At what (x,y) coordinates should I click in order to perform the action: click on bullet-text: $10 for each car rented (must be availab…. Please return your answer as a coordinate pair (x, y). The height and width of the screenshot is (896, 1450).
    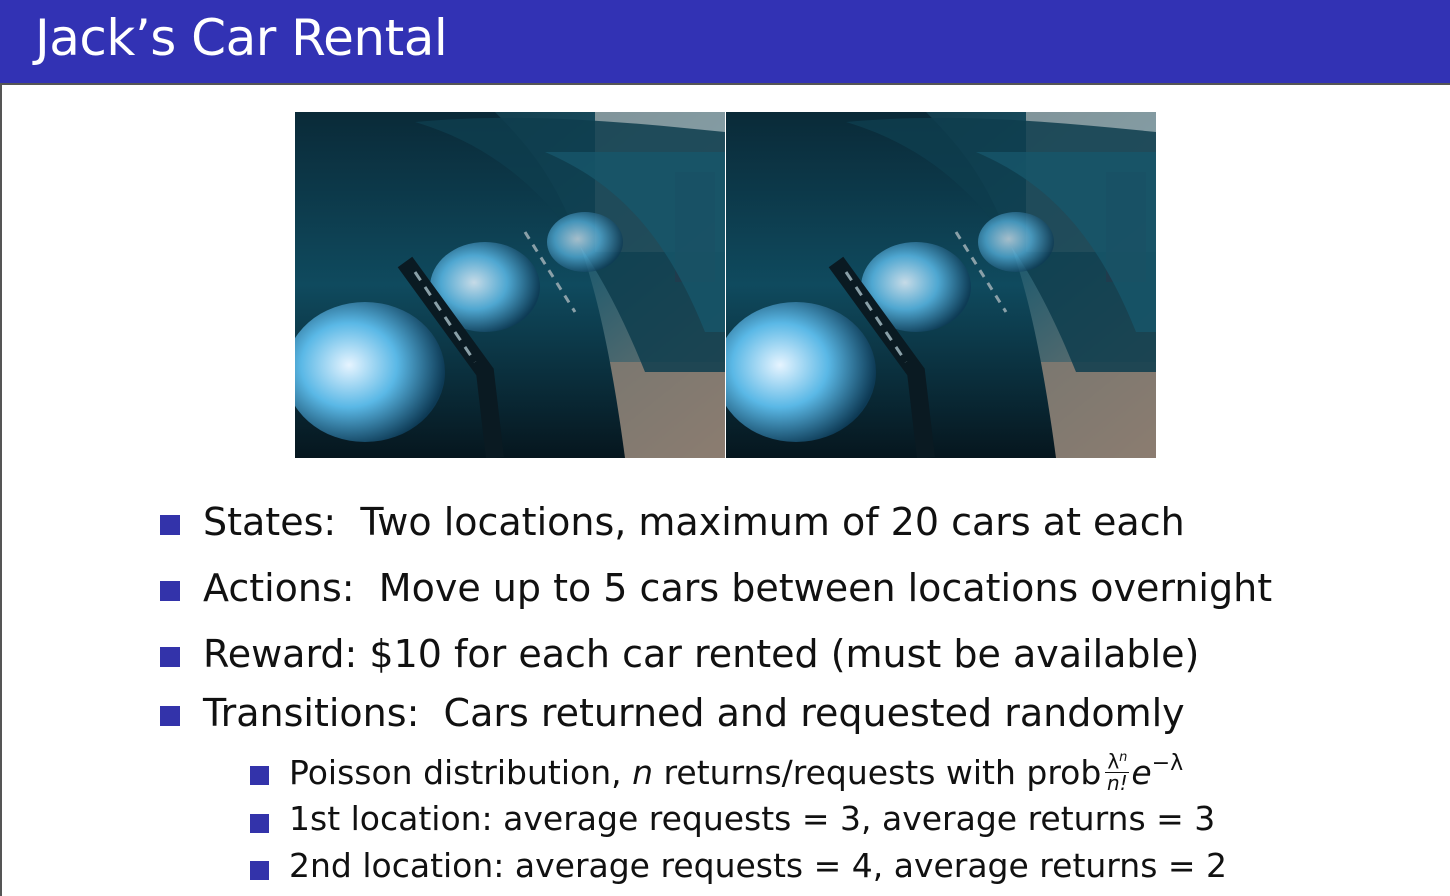
    Looking at the image, I should click on (784, 654).